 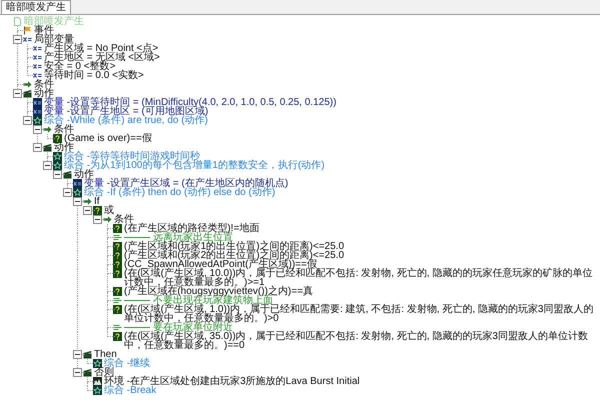 I want to click on tree-item: (在产生区域的路径类型)!=地面, so click(x=192, y=228).